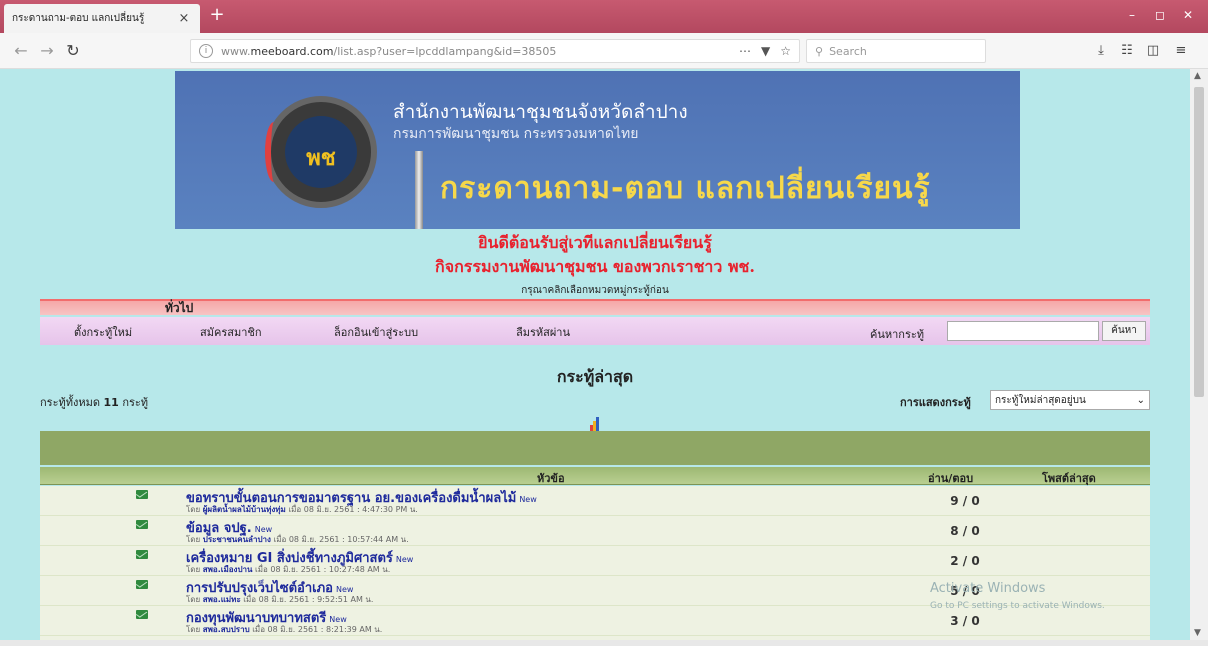 This screenshot has height=646, width=1208. What do you see at coordinates (1199, 242) in the screenshot?
I see `scrollbar-thumb` at bounding box center [1199, 242].